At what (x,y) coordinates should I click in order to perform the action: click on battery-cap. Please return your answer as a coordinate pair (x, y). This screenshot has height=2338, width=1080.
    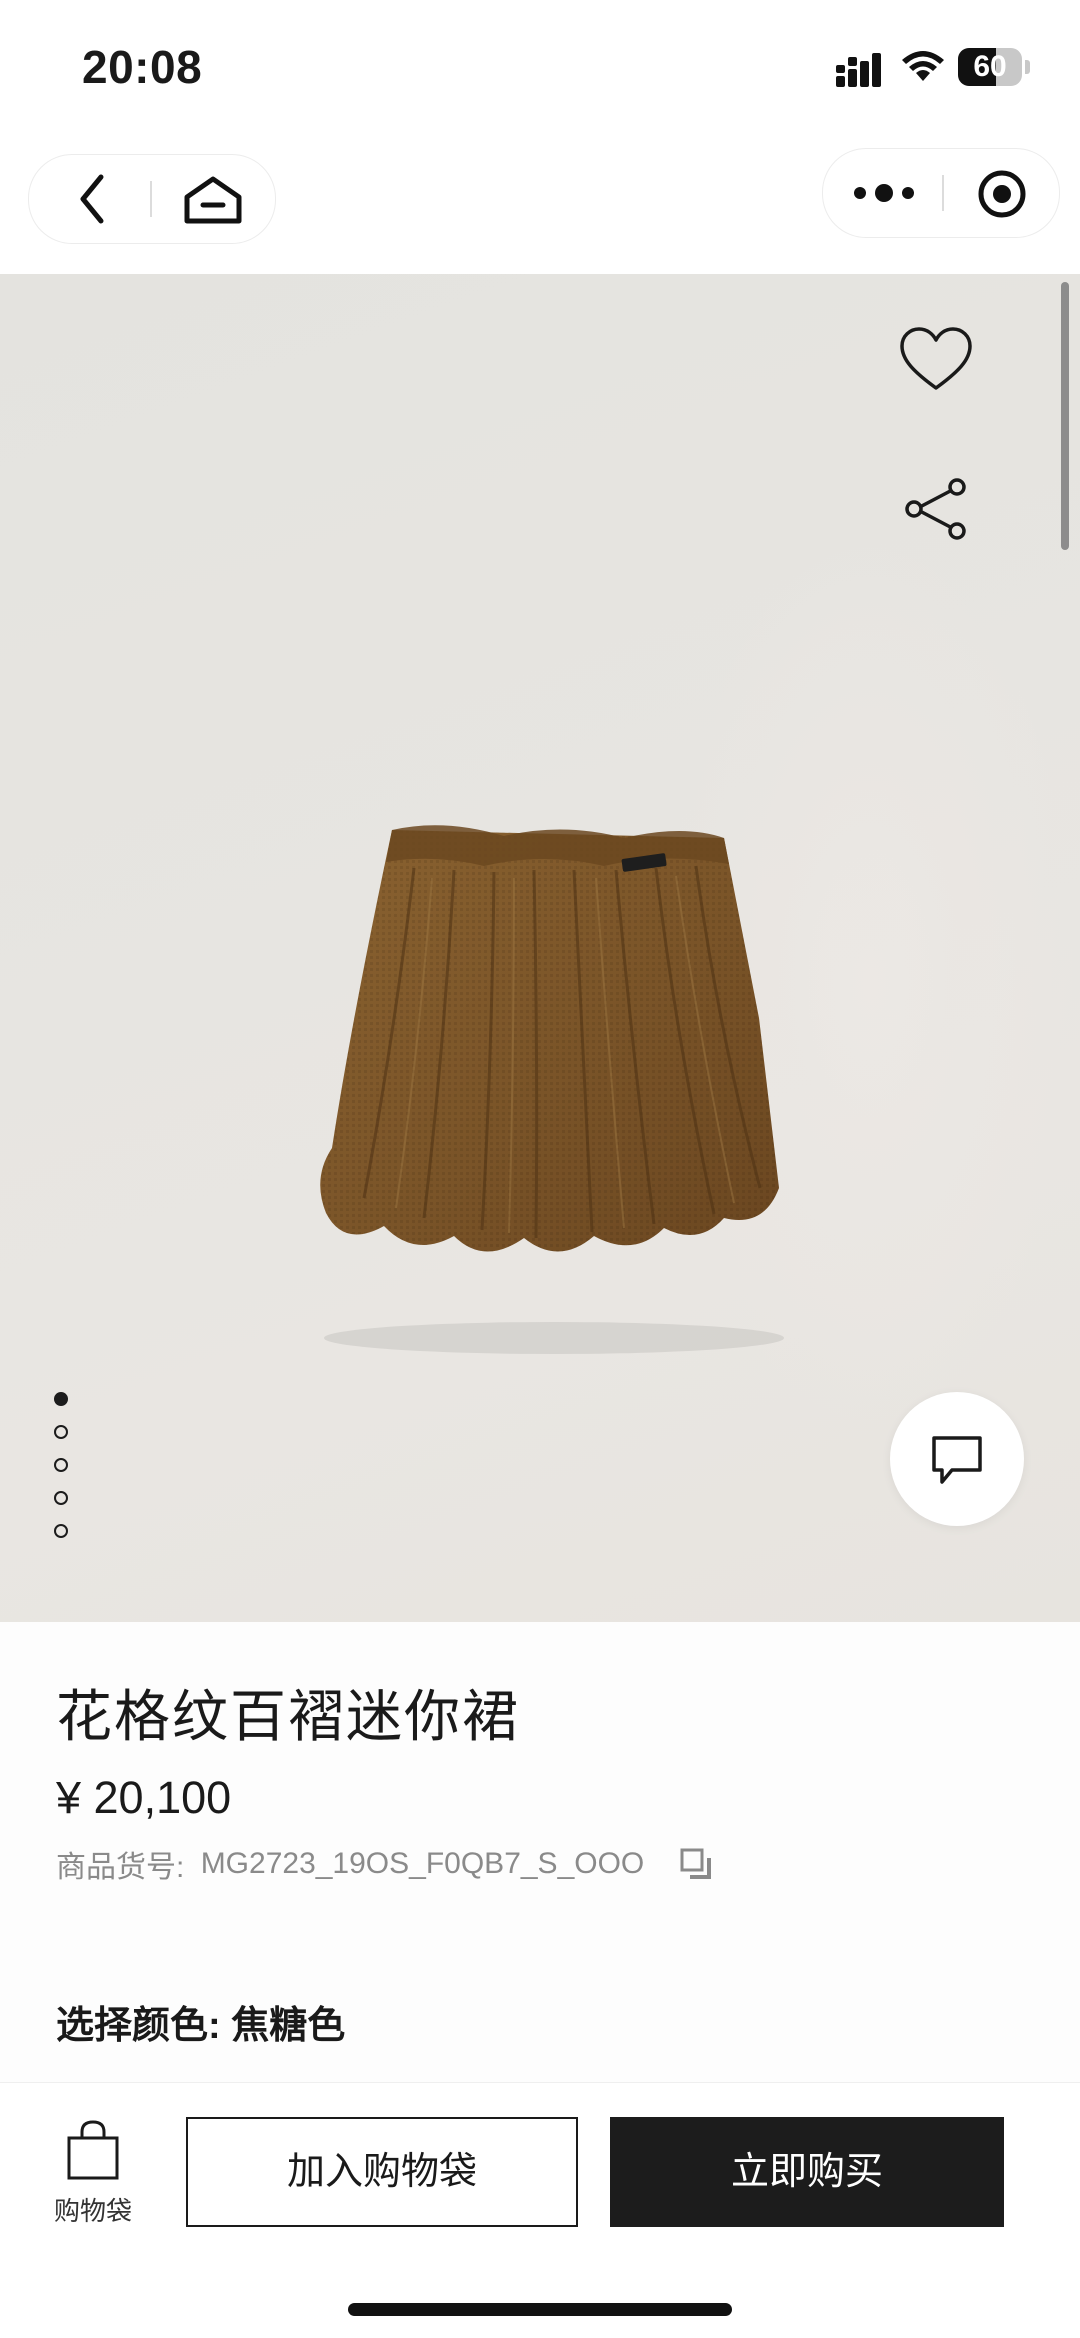
    Looking at the image, I should click on (1027, 67).